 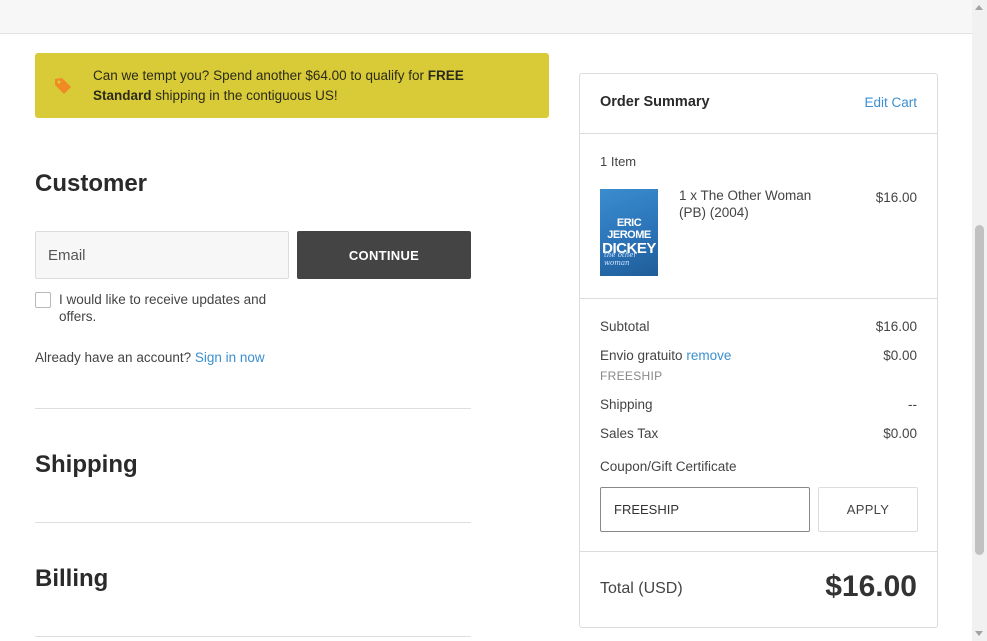 What do you see at coordinates (113, 357) in the screenshot?
I see `already-account-text: Already have an account?` at bounding box center [113, 357].